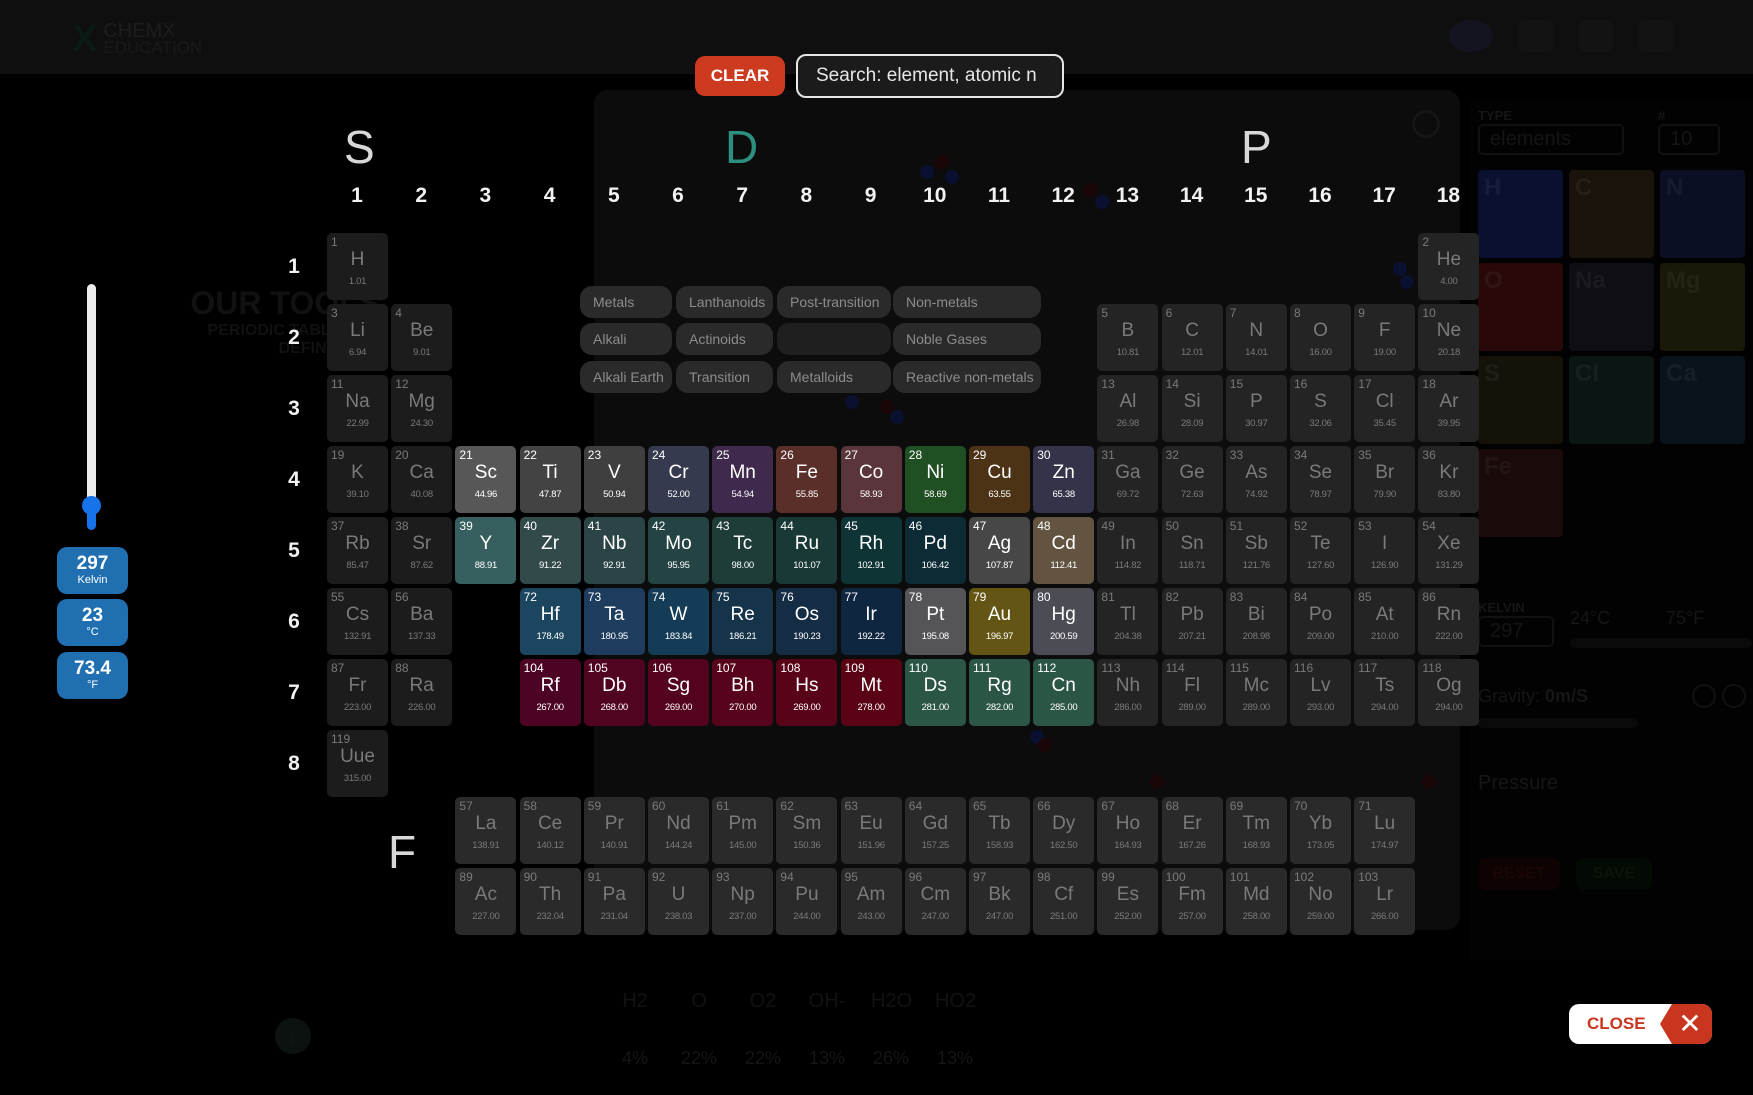 Image resolution: width=1753 pixels, height=1095 pixels. I want to click on book-icon, so click(1656, 36).